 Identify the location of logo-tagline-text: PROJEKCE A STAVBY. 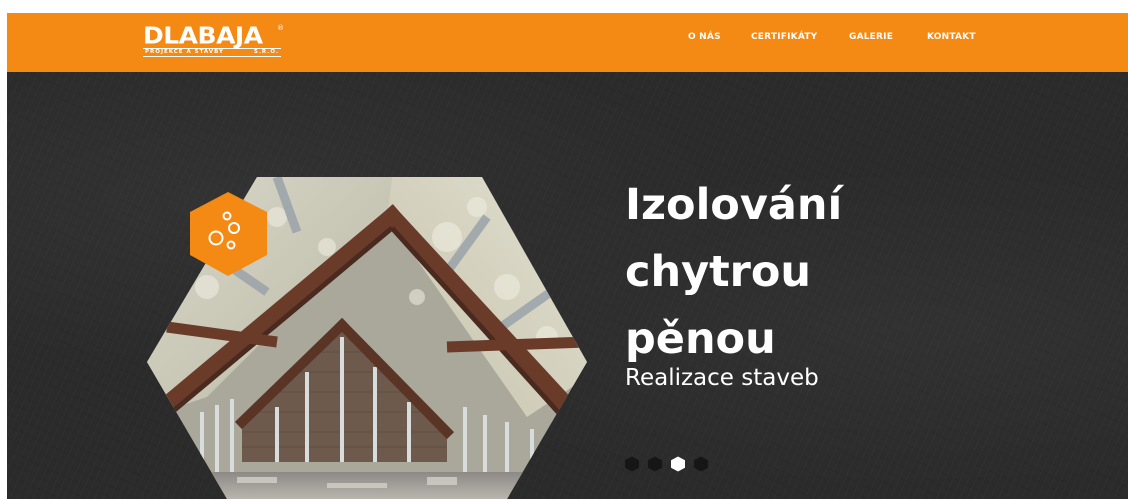
(184, 52).